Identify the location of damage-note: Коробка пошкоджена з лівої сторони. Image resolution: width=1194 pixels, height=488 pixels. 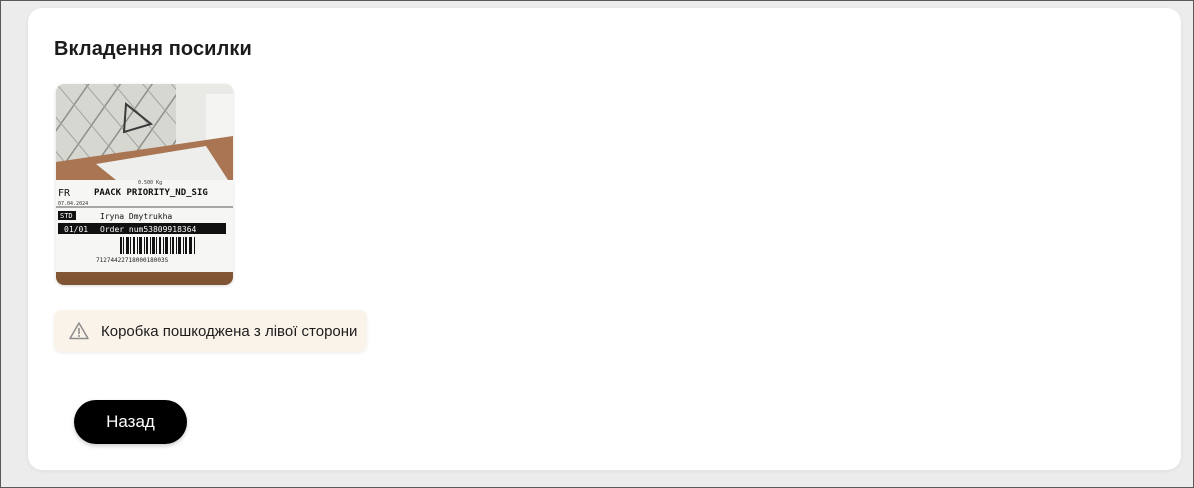
(210, 331).